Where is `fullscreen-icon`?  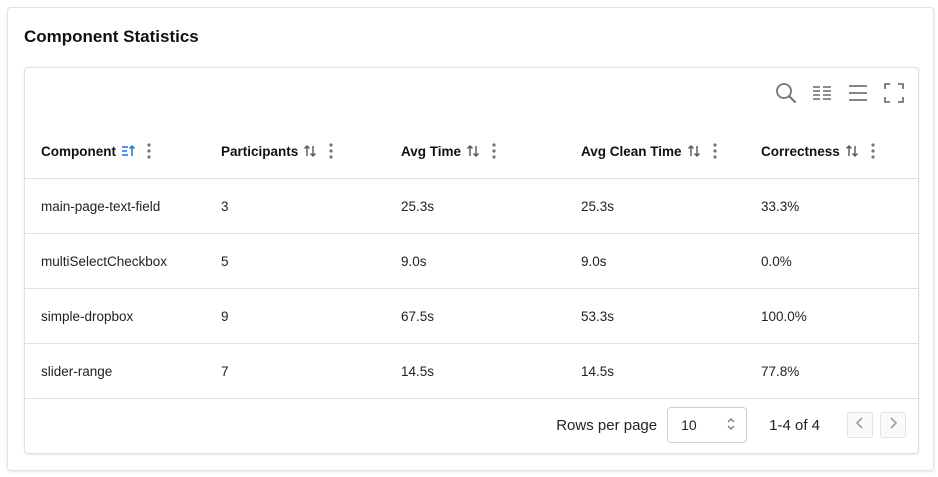
fullscreen-icon is located at coordinates (894, 93).